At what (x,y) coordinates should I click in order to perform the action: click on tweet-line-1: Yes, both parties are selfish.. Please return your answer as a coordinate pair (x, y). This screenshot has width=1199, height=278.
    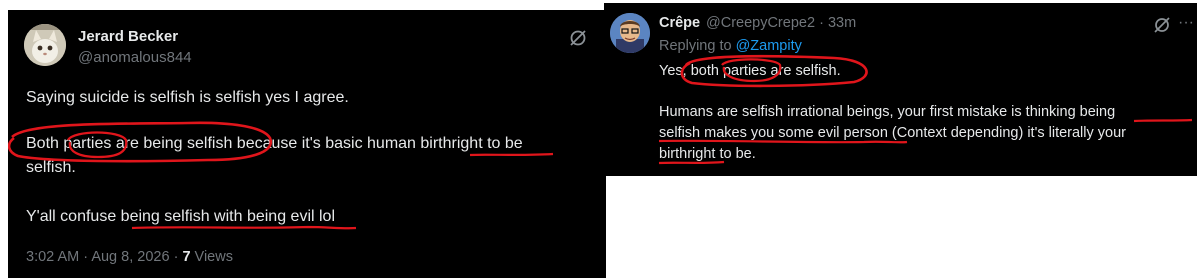
    Looking at the image, I should click on (750, 71).